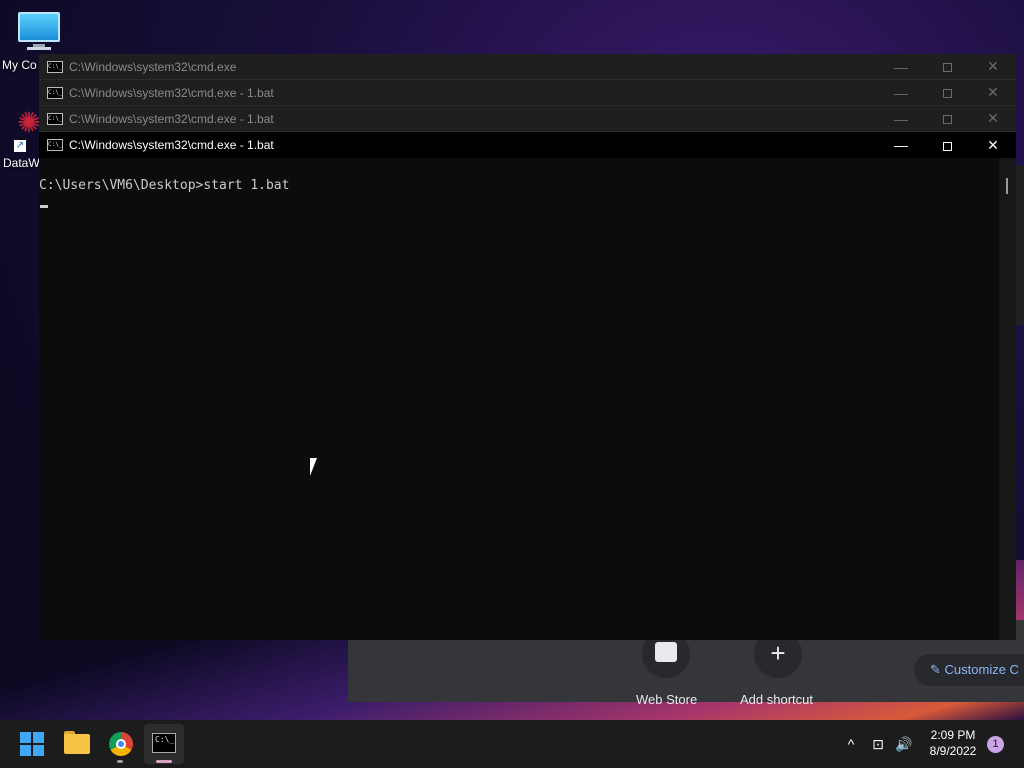 The height and width of the screenshot is (768, 1024). What do you see at coordinates (317, 467) in the screenshot?
I see `mouse-pointer-icon` at bounding box center [317, 467].